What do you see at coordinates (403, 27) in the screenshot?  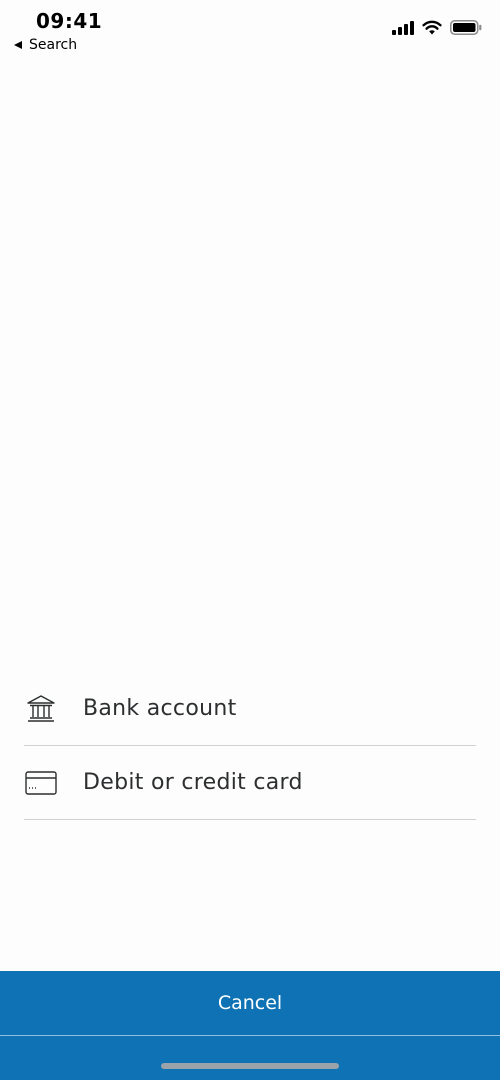 I see `cellular-signal-icon` at bounding box center [403, 27].